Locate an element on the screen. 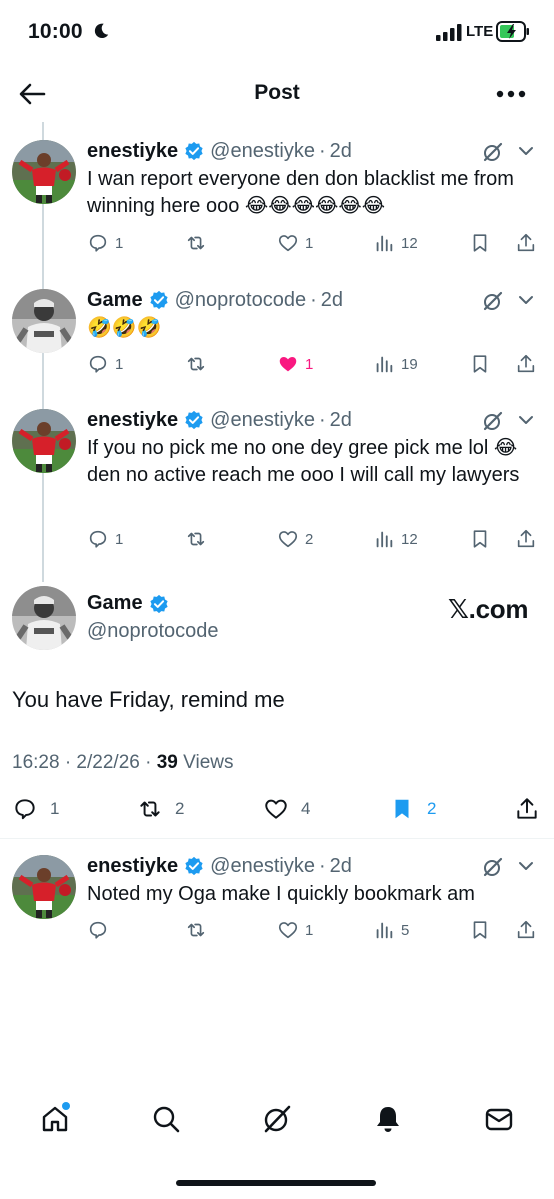 The width and height of the screenshot is (554, 1199). repost-button: 2 is located at coordinates (160, 809).